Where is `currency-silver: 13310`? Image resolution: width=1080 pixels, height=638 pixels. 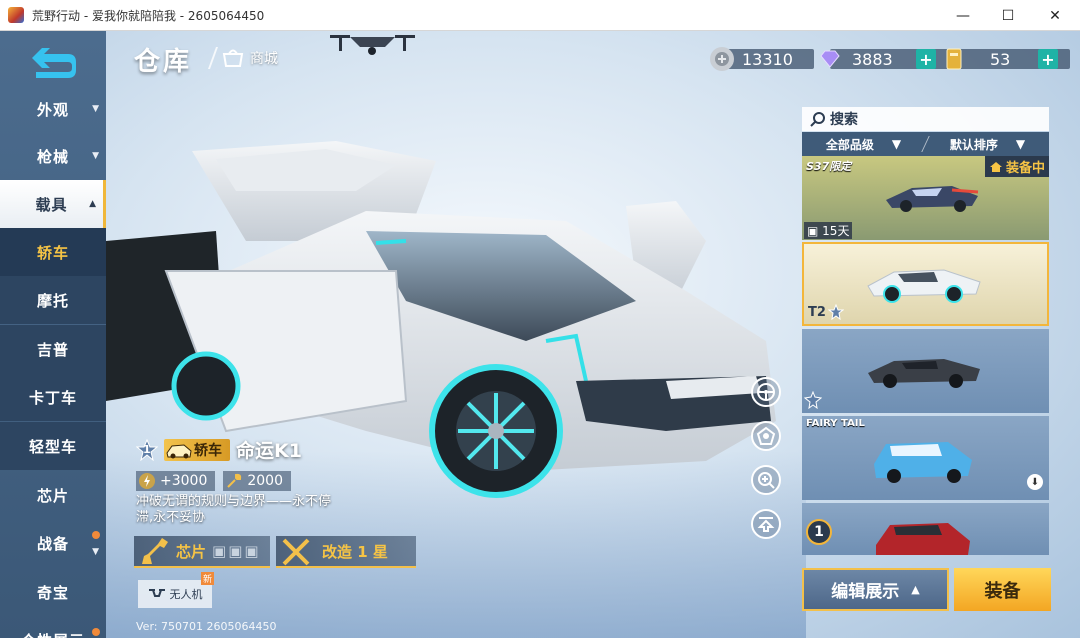
currency-silver: 13310 is located at coordinates (762, 59).